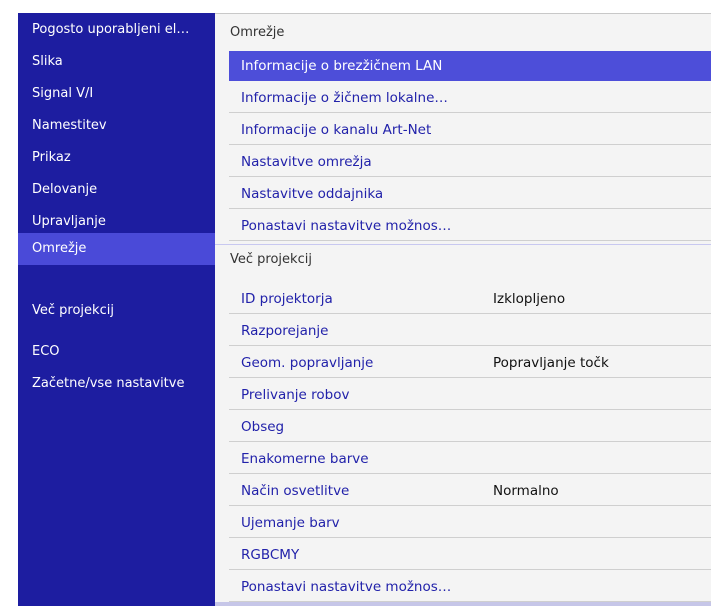 This screenshot has height=606, width=715. What do you see at coordinates (305, 459) in the screenshot?
I see `row-label: Enakomerne barve` at bounding box center [305, 459].